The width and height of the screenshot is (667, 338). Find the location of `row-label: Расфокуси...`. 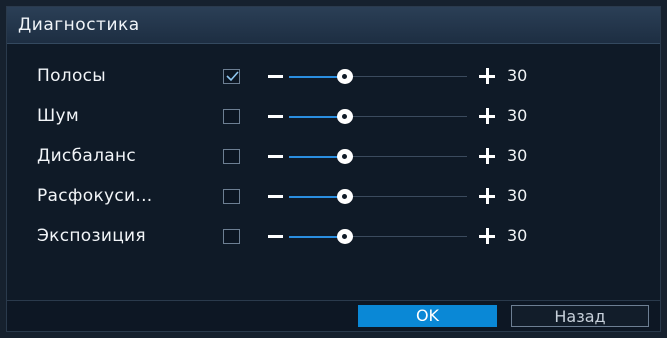

row-label: Расфокуси... is located at coordinates (95, 196).